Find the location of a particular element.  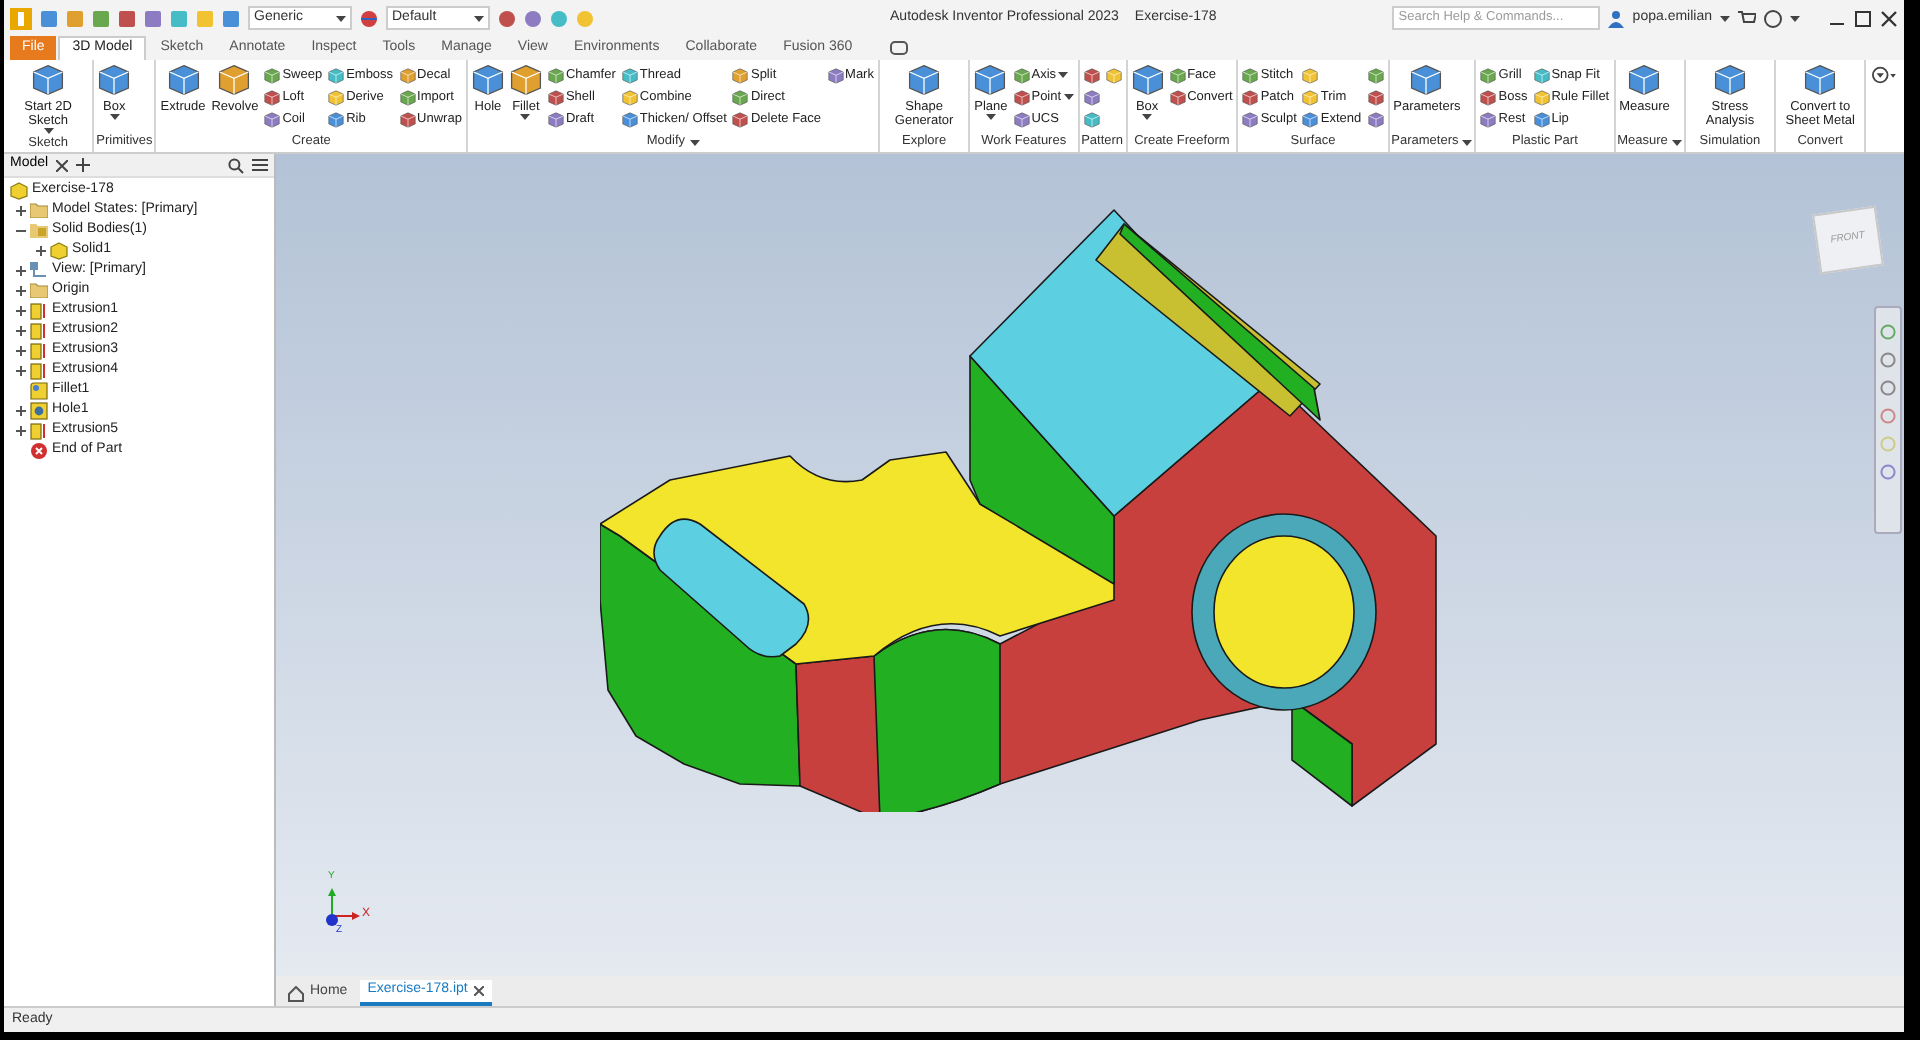

hole-icon is located at coordinates (39, 410).